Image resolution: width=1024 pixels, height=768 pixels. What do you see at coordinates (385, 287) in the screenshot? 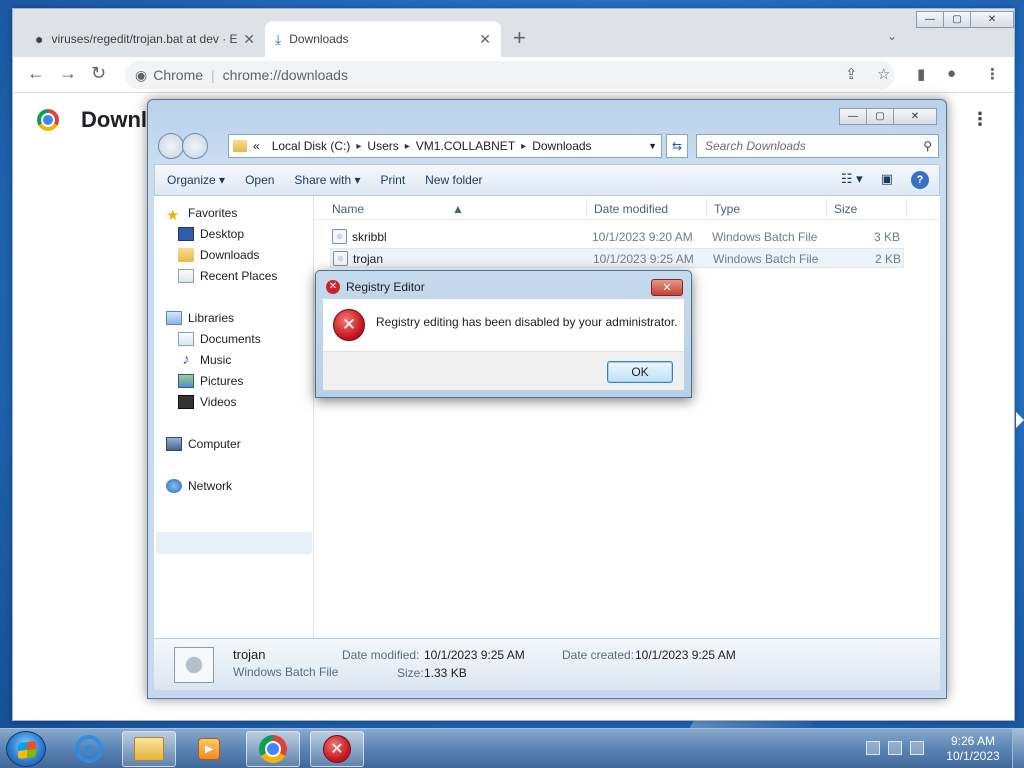
I see `dialog-title: Registry Editor` at bounding box center [385, 287].